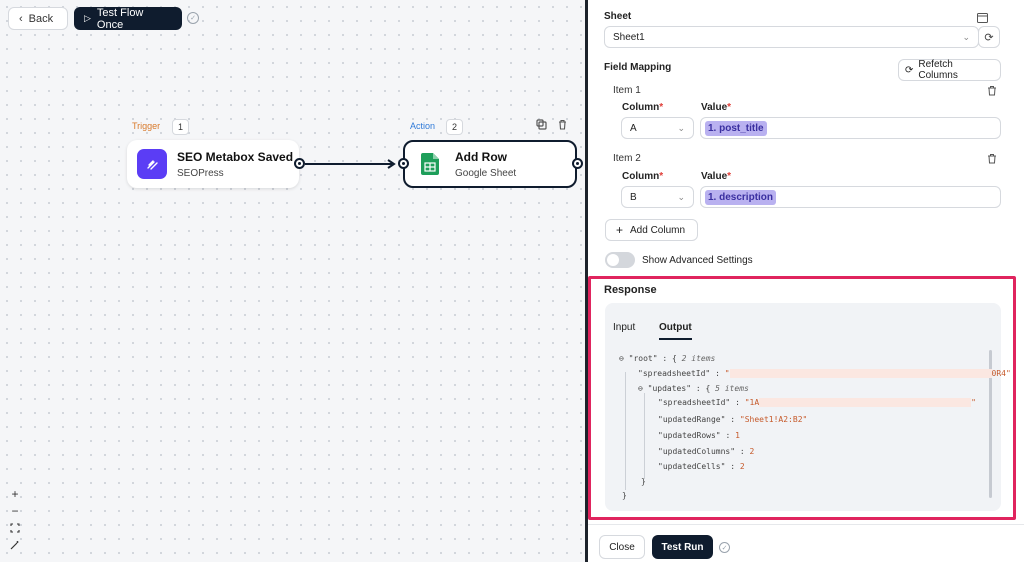  I want to click on refetch-columns-button: ⟳ Refetch Columns, so click(949, 70).